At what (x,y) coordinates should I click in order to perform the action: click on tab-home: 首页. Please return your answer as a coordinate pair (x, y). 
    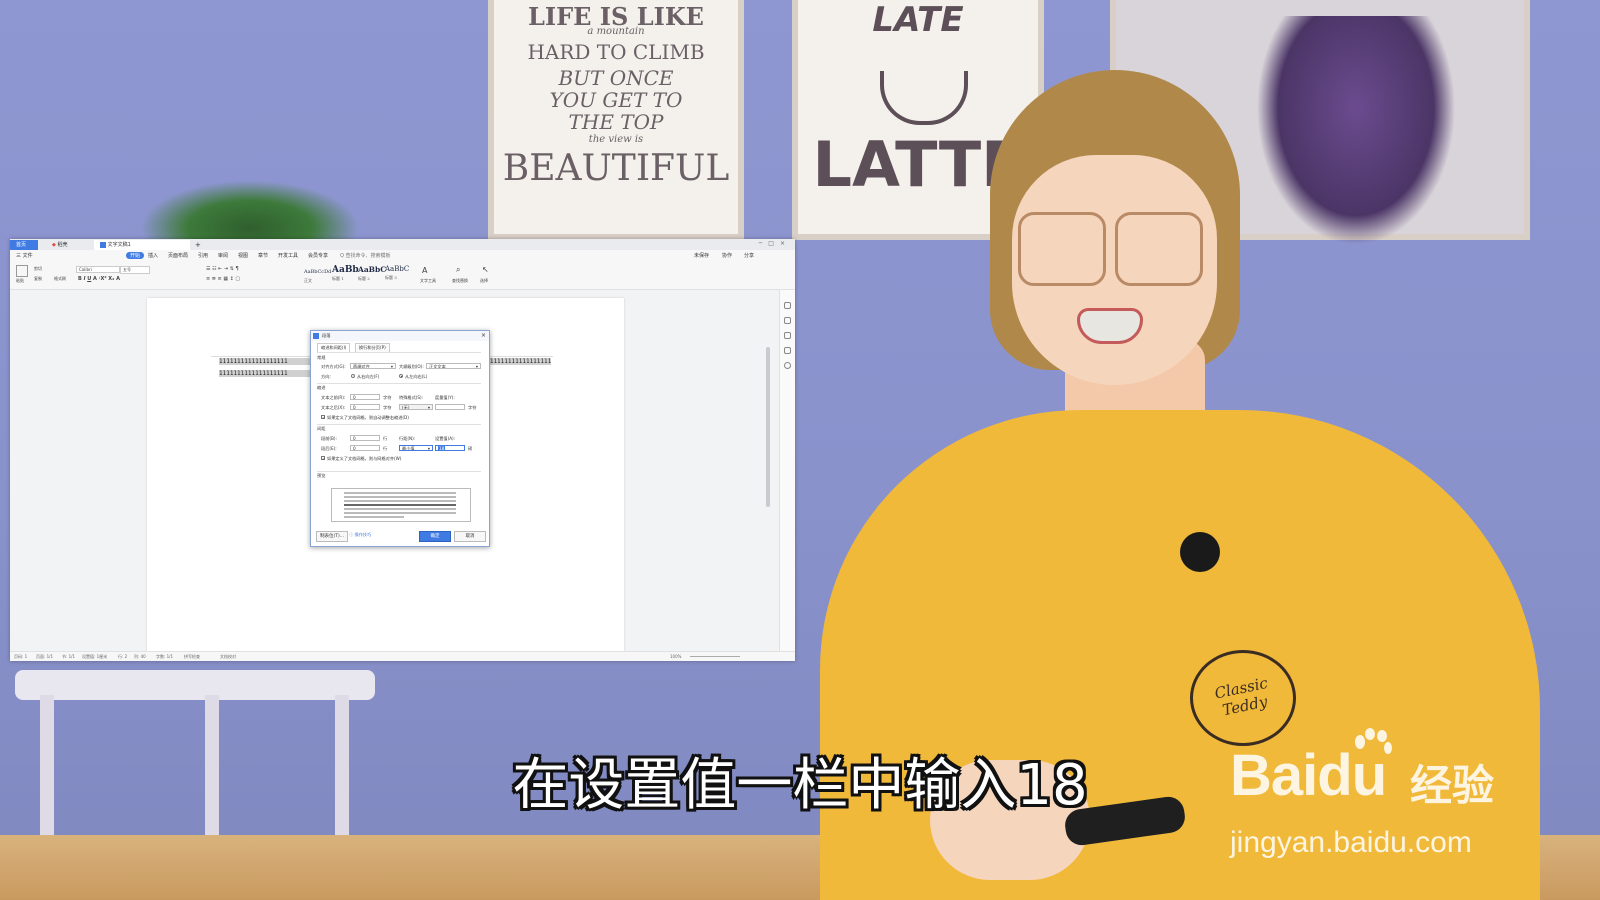
    Looking at the image, I should click on (24, 245).